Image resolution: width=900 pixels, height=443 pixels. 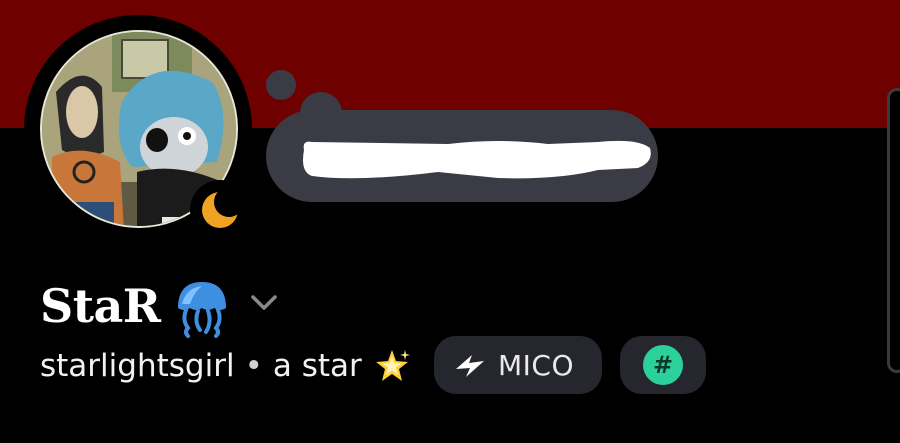 What do you see at coordinates (392, 365) in the screenshot?
I see `sparkle-star-emoji` at bounding box center [392, 365].